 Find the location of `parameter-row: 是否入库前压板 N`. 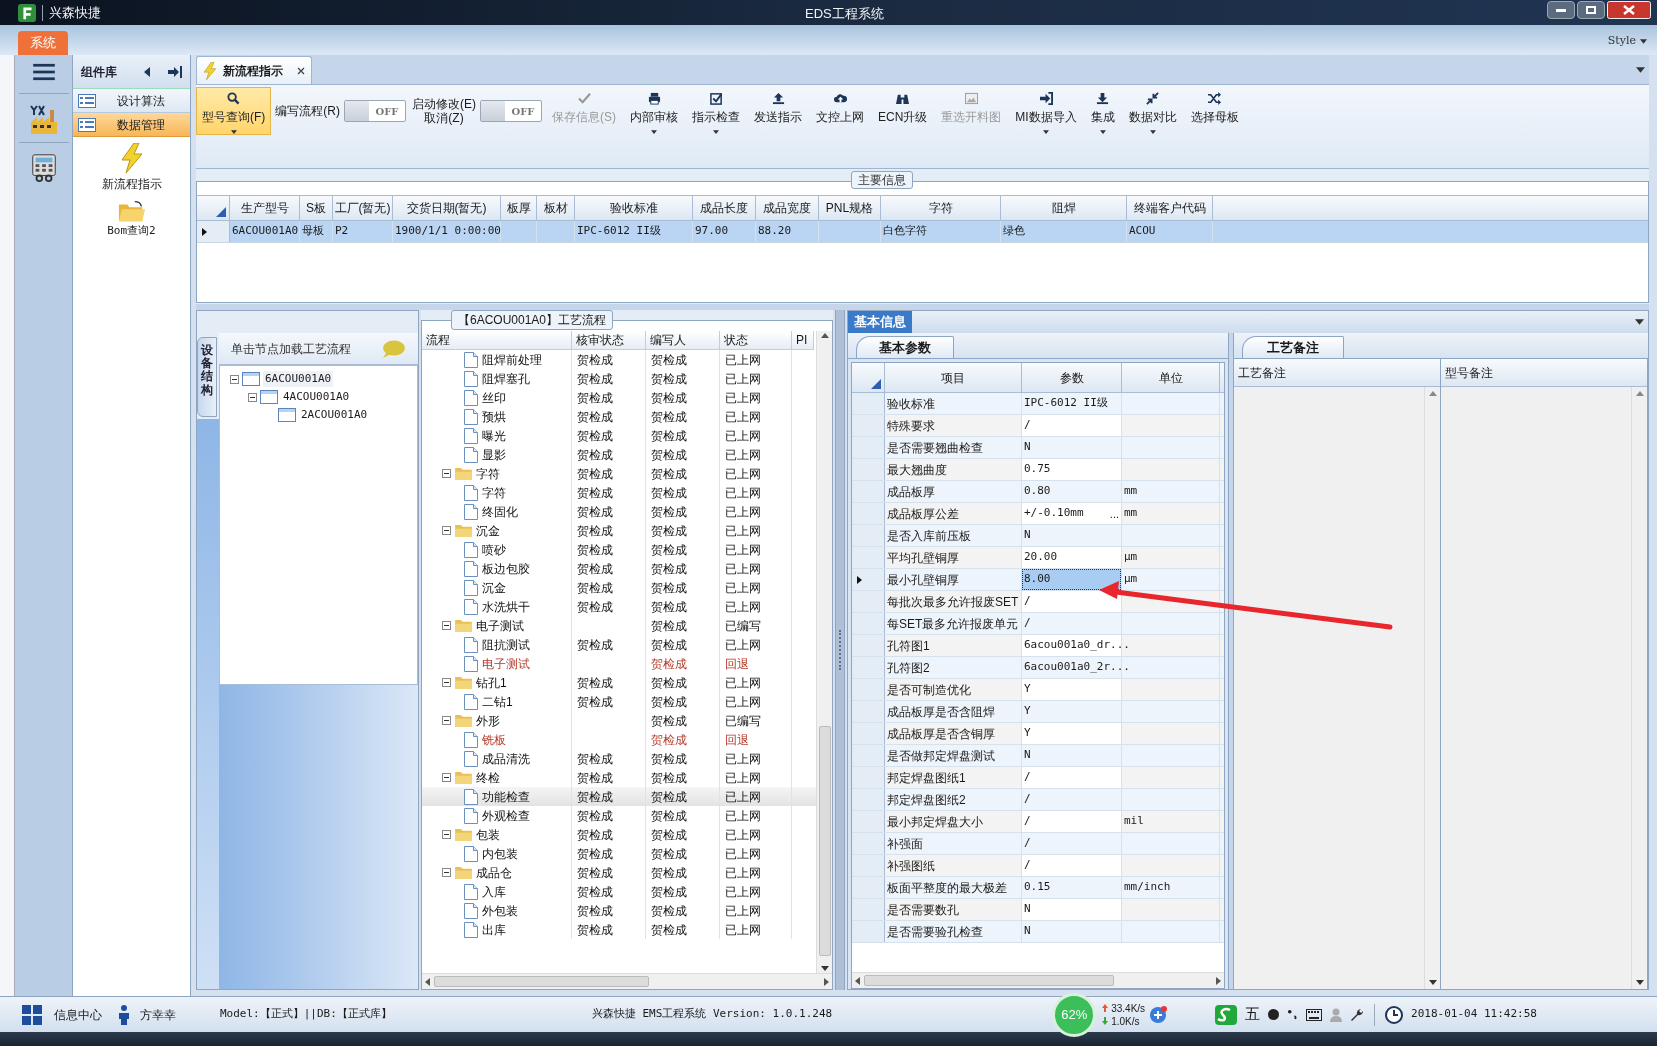

parameter-row: 是否入库前压板 N is located at coordinates (1038, 536).